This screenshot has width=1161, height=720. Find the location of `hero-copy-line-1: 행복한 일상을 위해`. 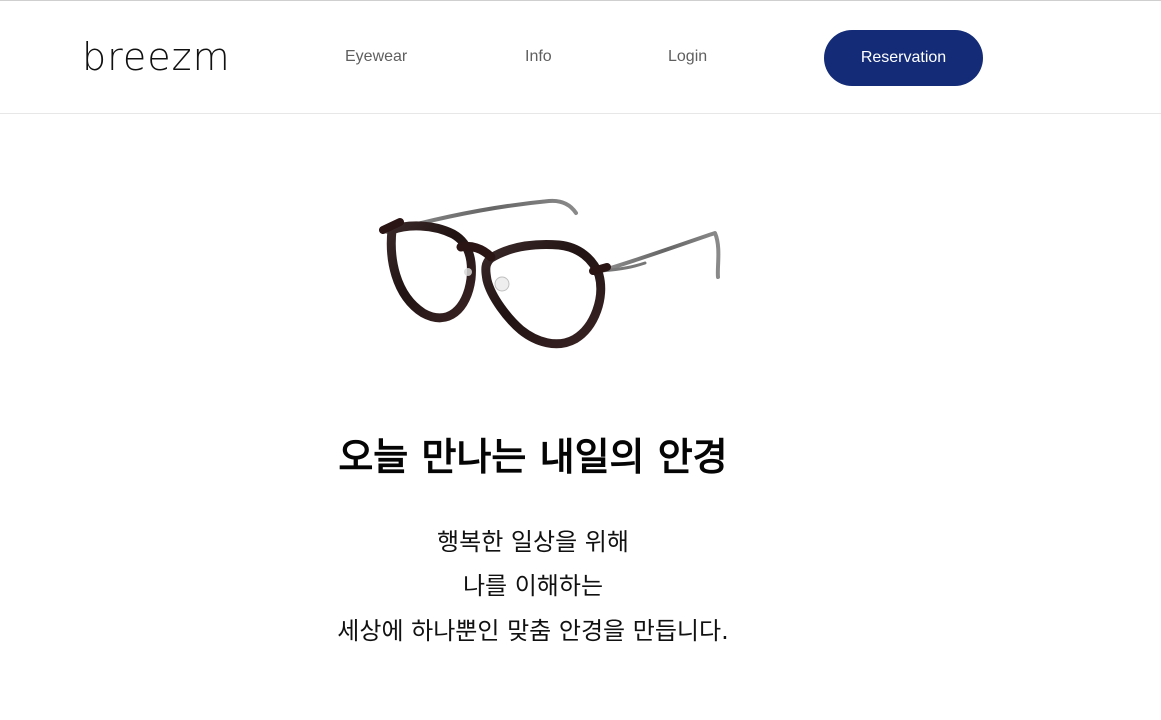

hero-copy-line-1: 행복한 일상을 위해 is located at coordinates (533, 542).